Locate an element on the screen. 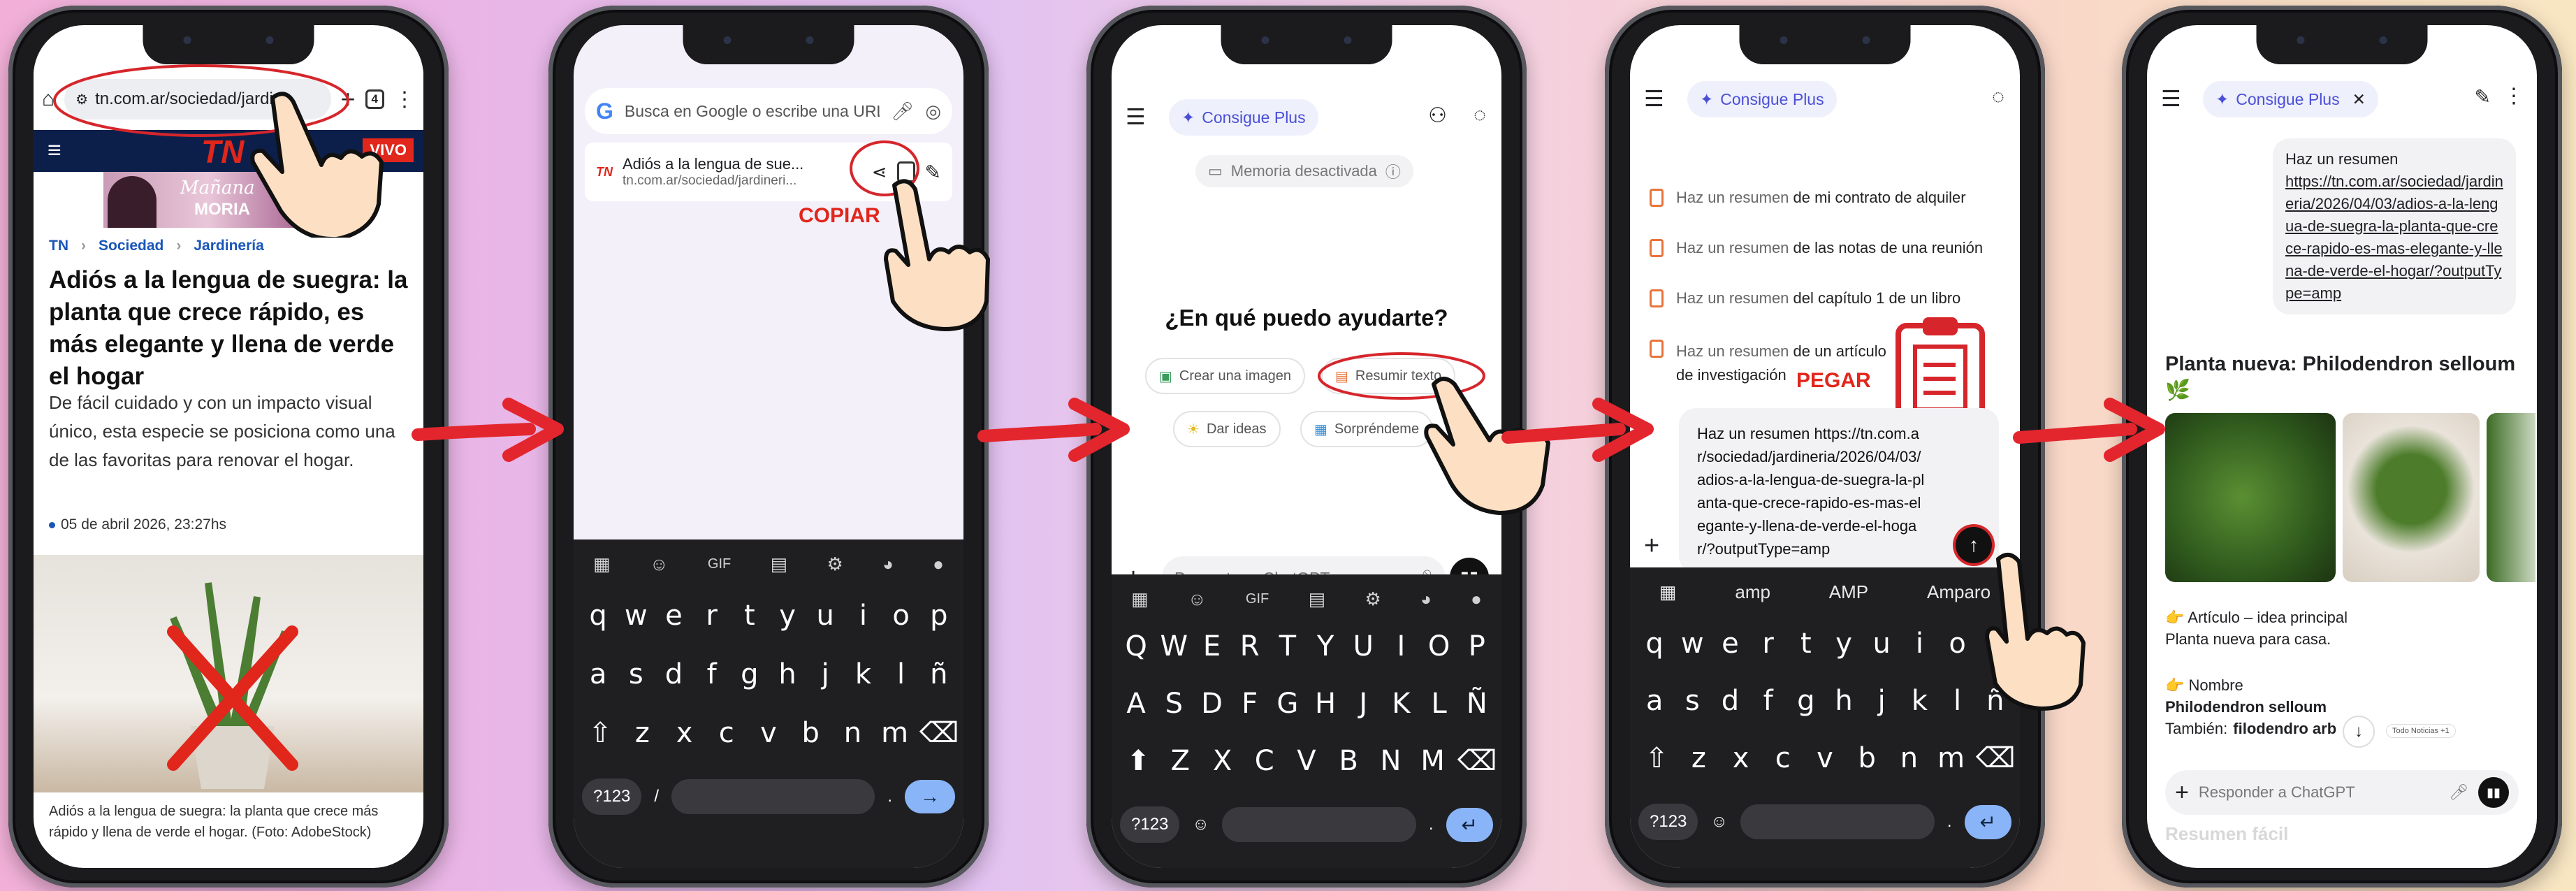  answer-image-gallery is located at coordinates (2351, 498).